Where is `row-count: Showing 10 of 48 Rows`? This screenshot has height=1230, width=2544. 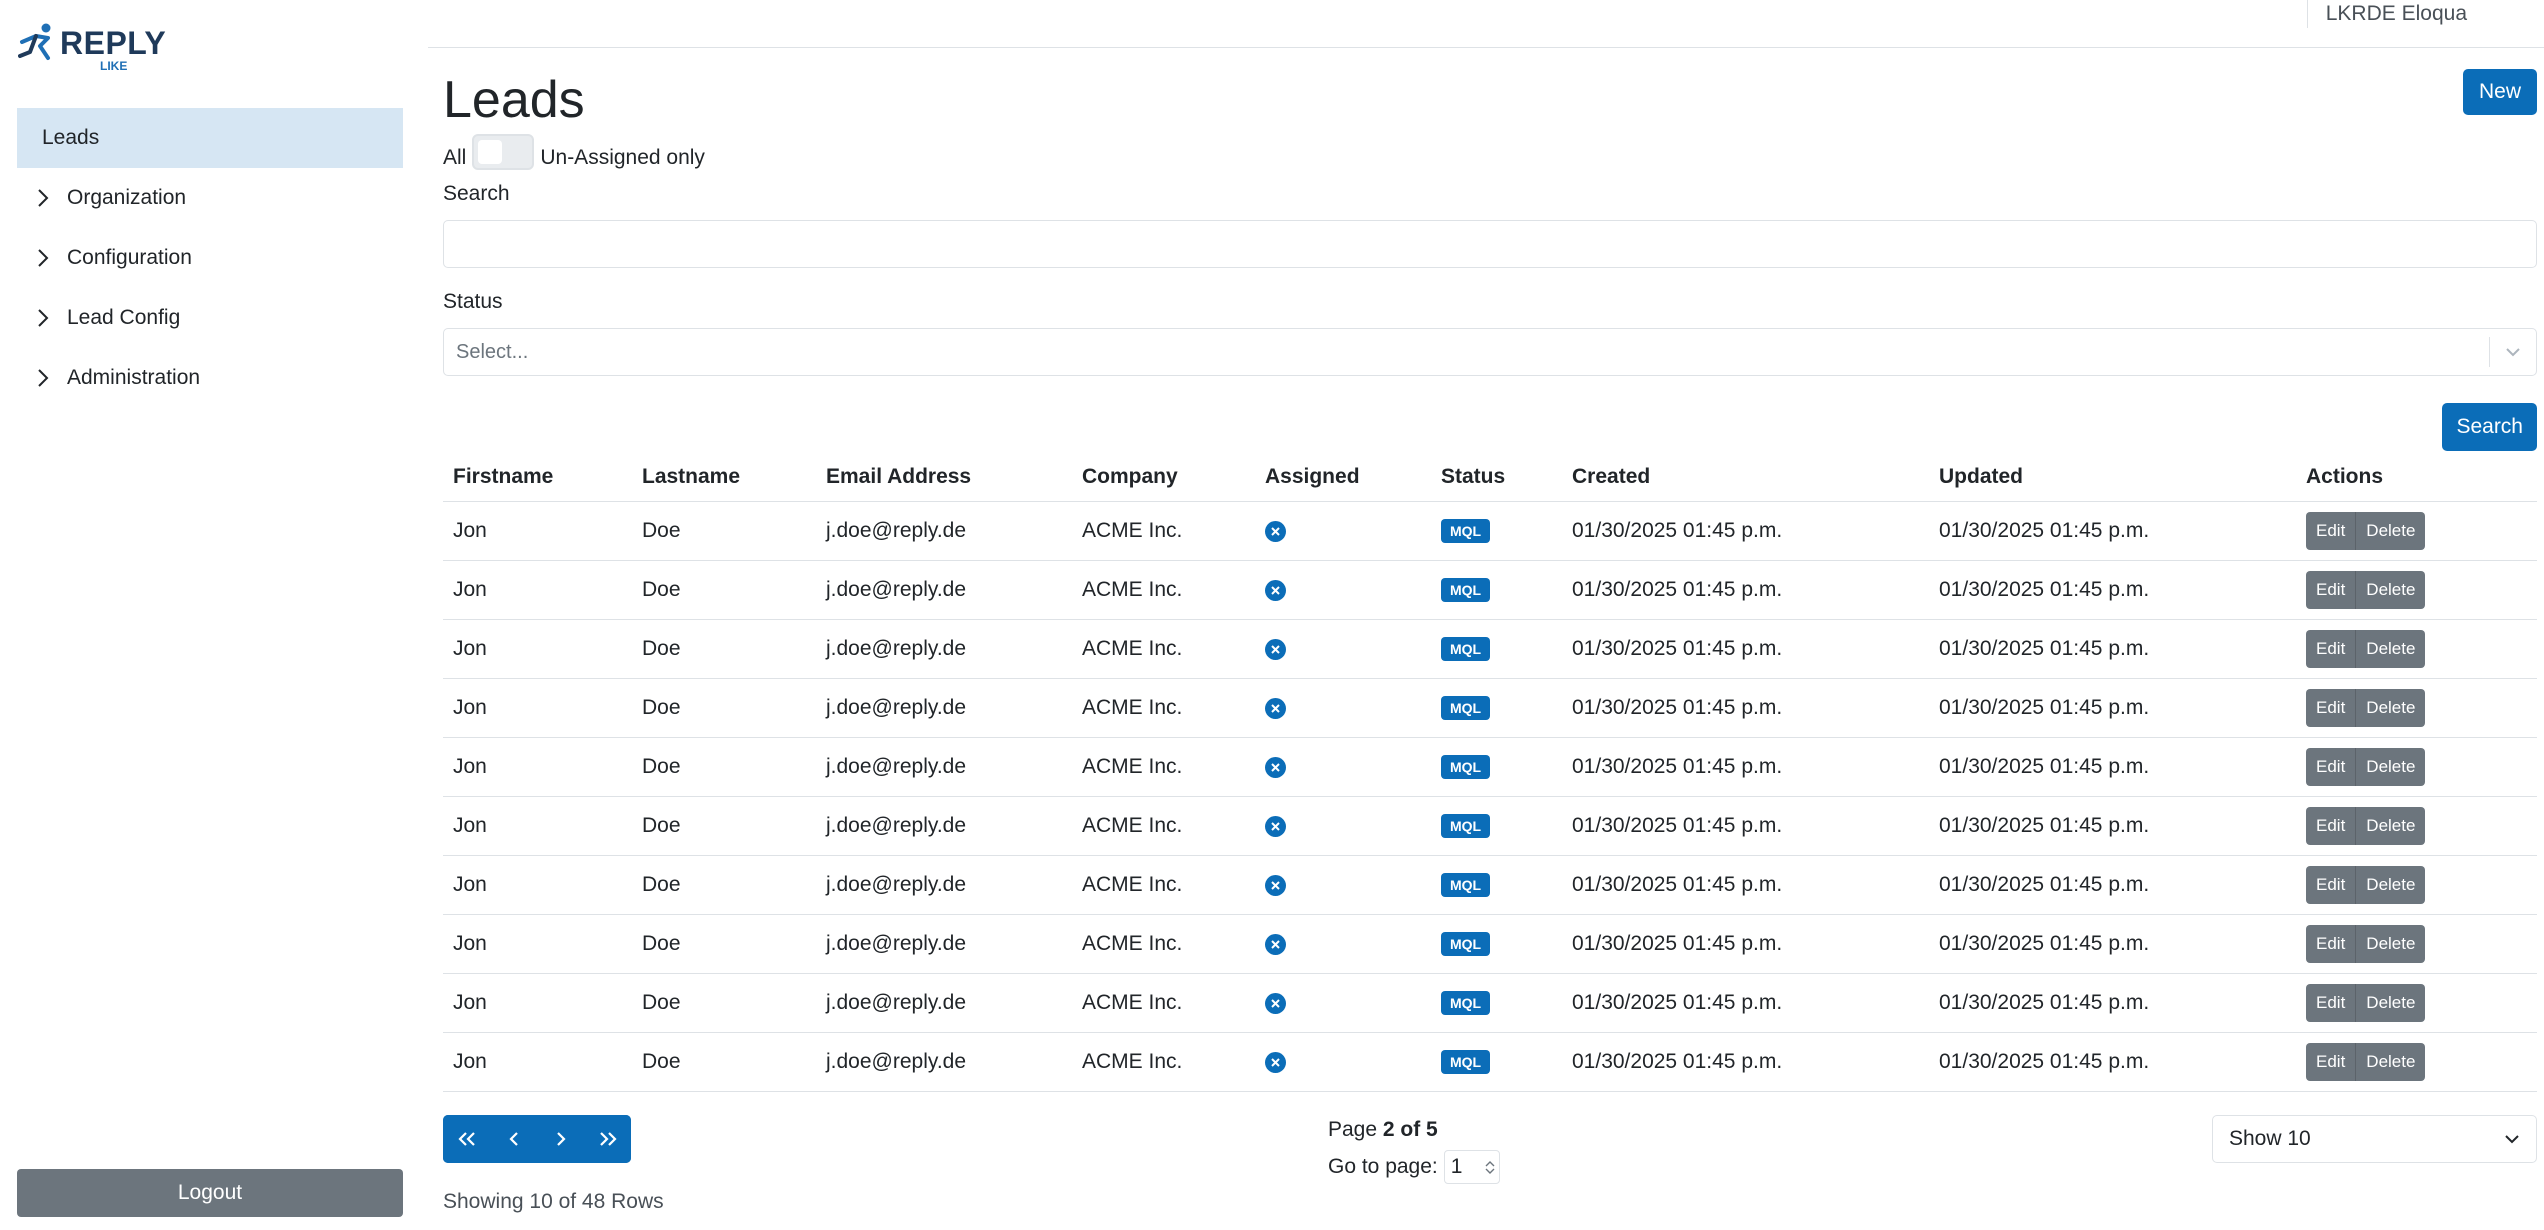
row-count: Showing 10 of 48 Rows is located at coordinates (553, 1201).